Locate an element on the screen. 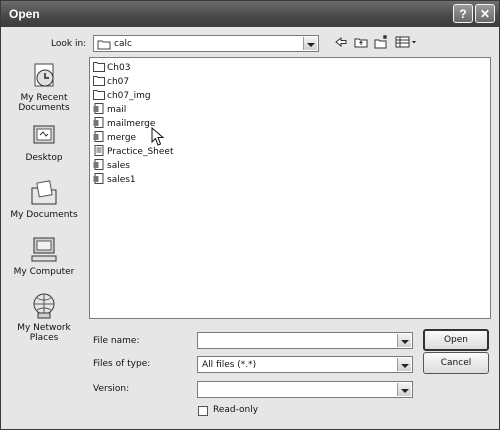 The image size is (500, 430). place-desktop: Desktop is located at coordinates (44, 142).